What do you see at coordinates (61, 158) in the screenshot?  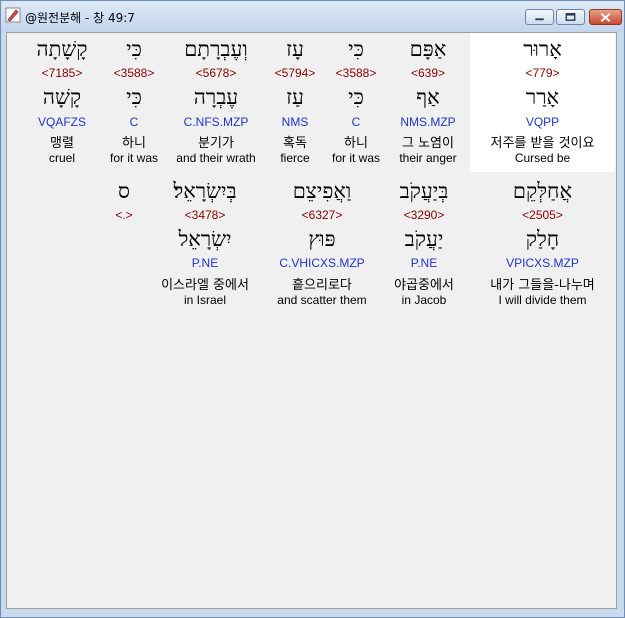 I see `english-gloss: cruel` at bounding box center [61, 158].